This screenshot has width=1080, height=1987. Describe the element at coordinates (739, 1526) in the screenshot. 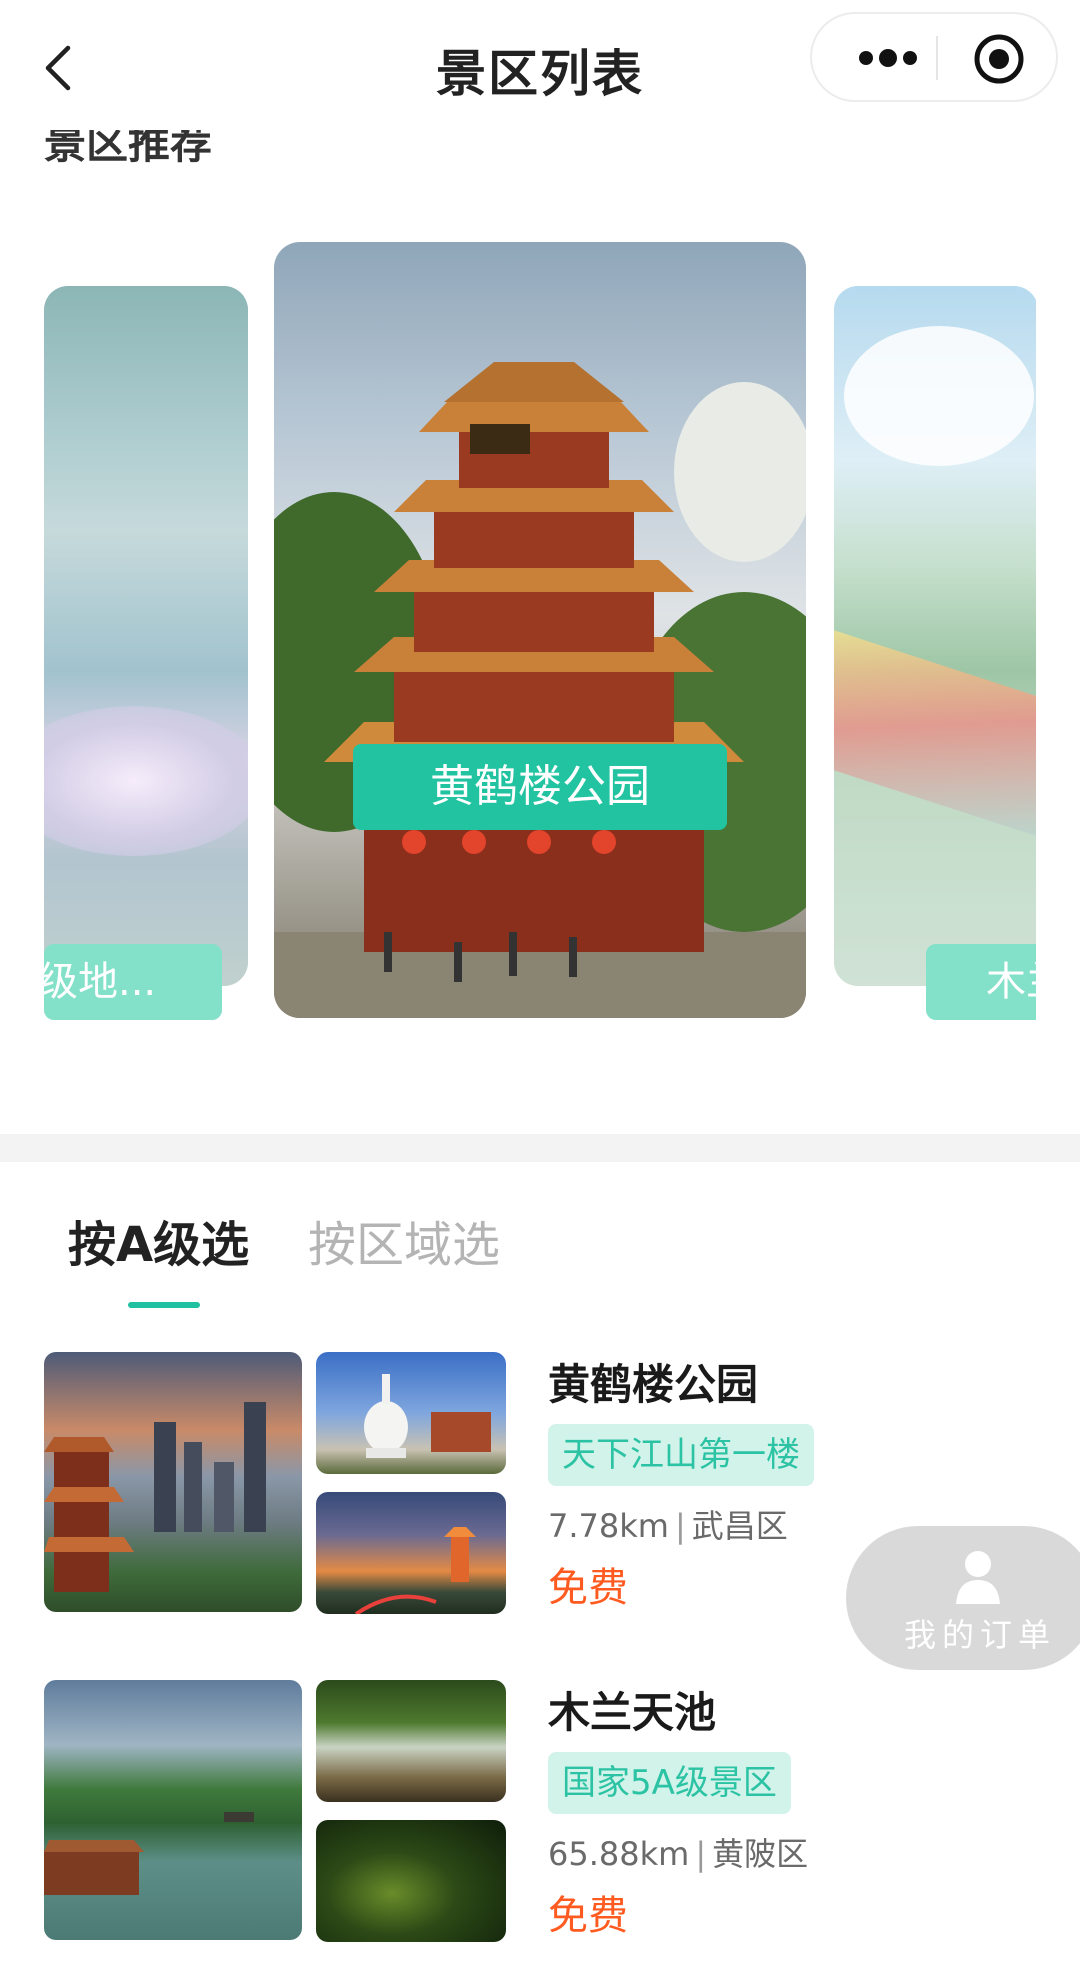

I see `item-district: 武昌区` at that location.